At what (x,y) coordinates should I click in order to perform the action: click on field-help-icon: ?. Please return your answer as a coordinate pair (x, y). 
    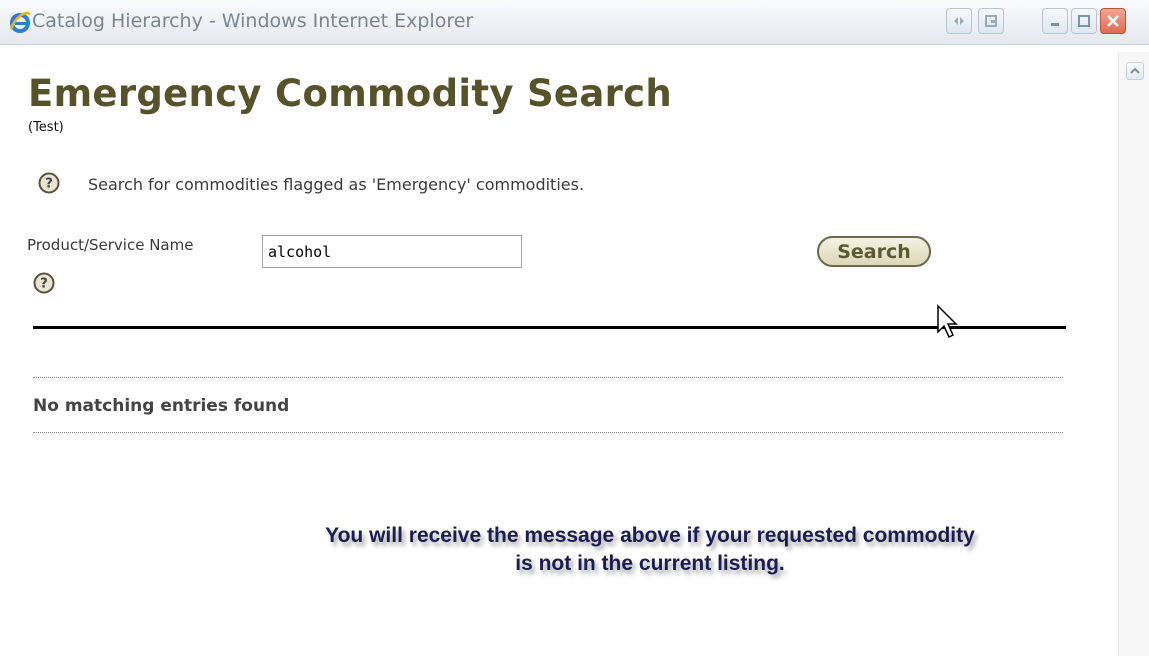
    Looking at the image, I should click on (44, 283).